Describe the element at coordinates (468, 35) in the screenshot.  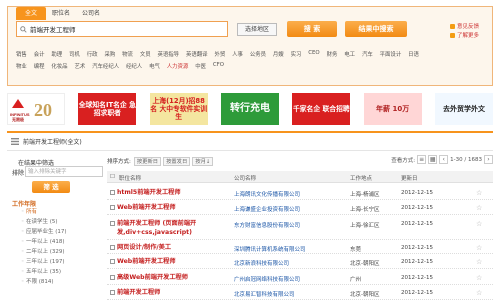
I see `help-link: 了解更多` at that location.